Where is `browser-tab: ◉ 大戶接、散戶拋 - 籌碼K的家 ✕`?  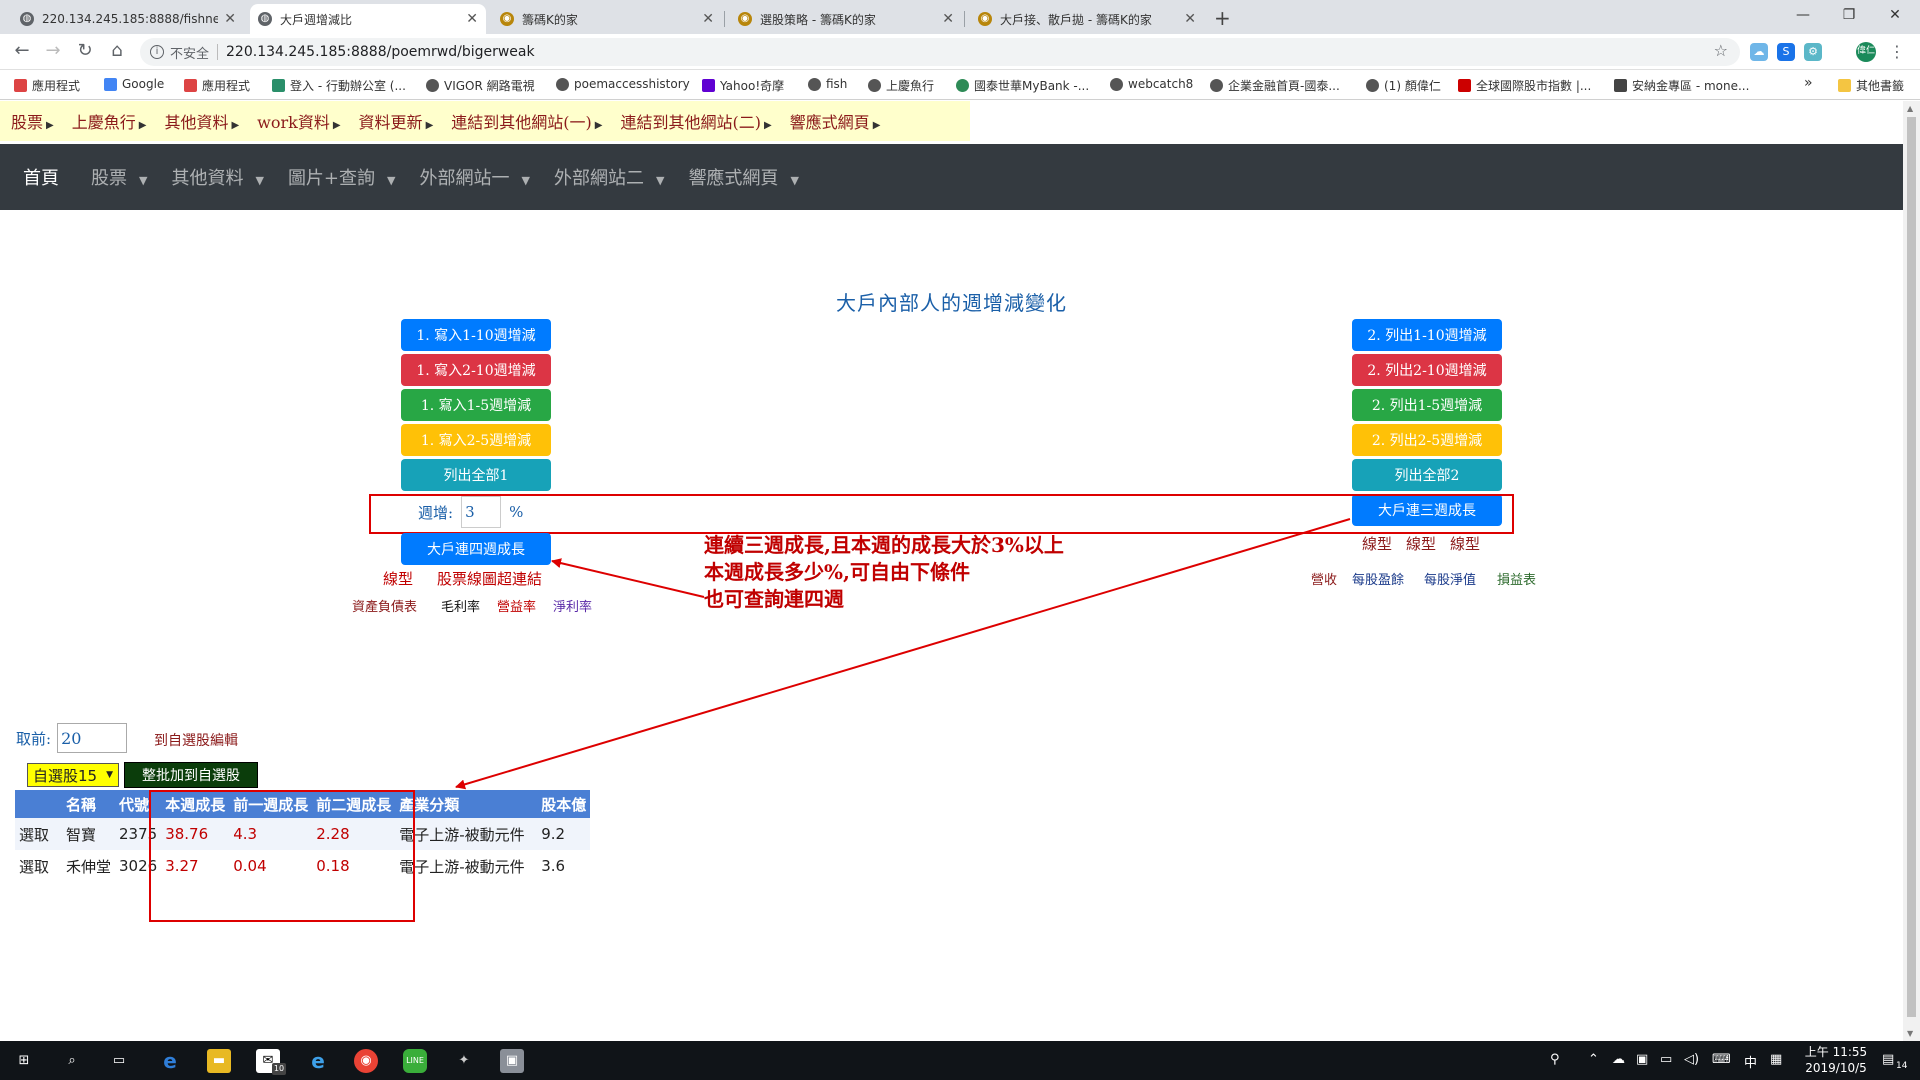 browser-tab: ◉ 大戶接、散戶拋 - 籌碼K的家 ✕ is located at coordinates (1087, 19).